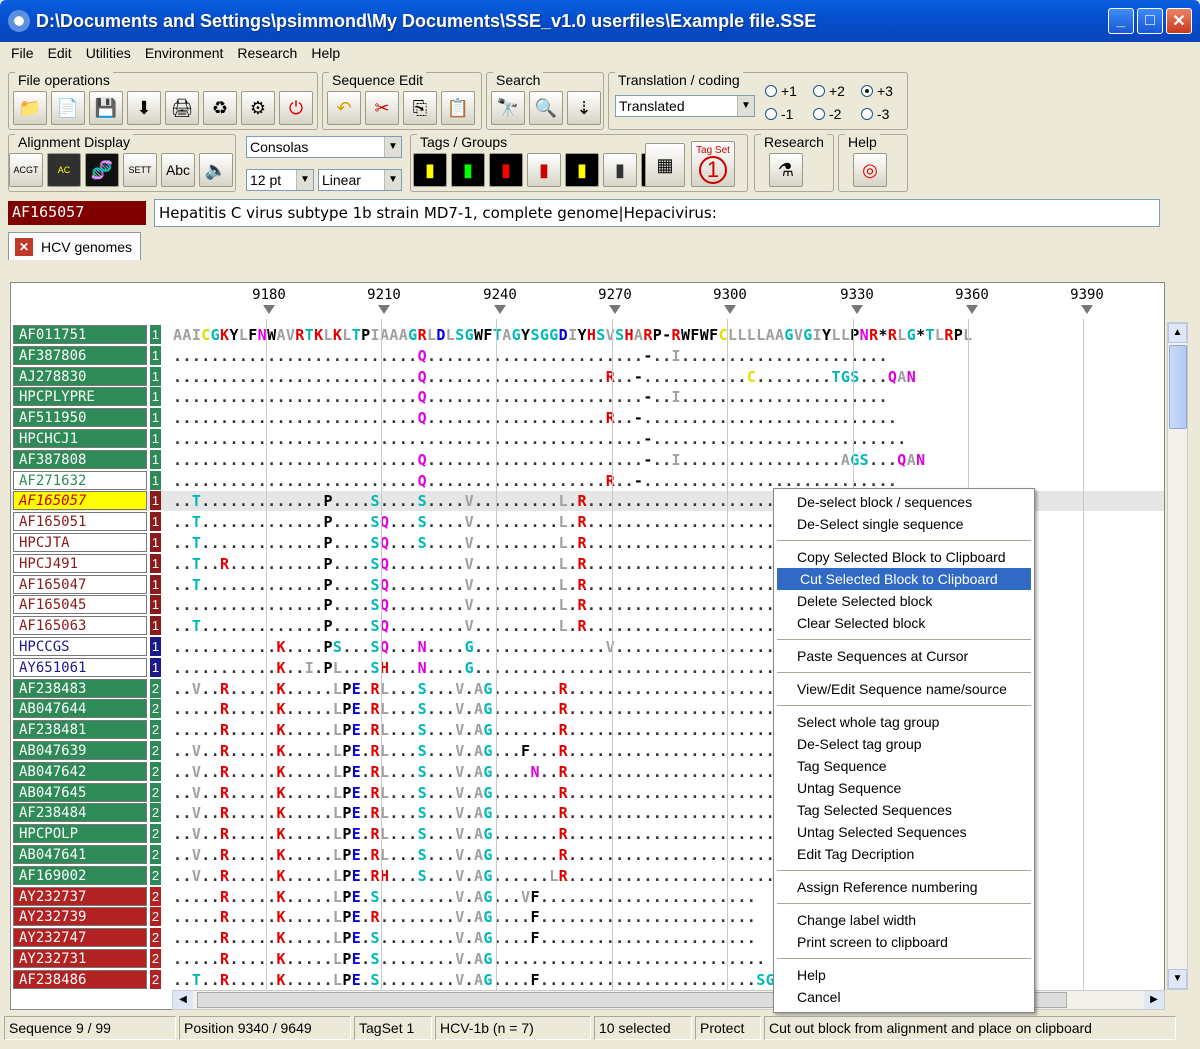 The width and height of the screenshot is (1200, 1049). I want to click on sequence-label: AF169002, so click(80, 875).